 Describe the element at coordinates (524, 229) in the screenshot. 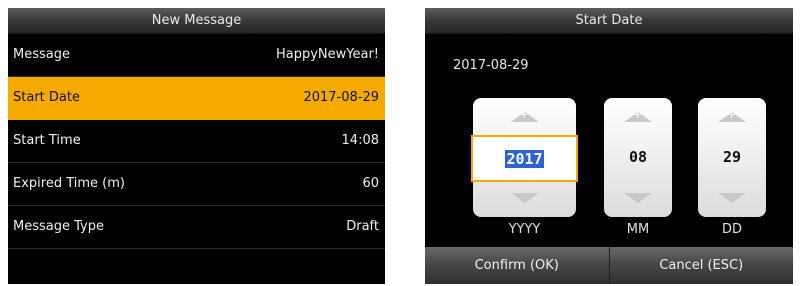

I see `year-unit-label: YYYY` at that location.